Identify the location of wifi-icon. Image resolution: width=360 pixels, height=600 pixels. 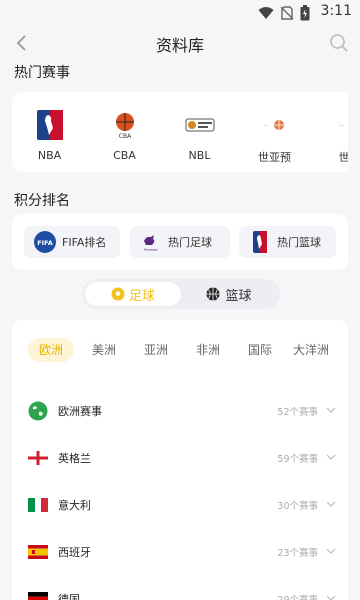
(266, 13).